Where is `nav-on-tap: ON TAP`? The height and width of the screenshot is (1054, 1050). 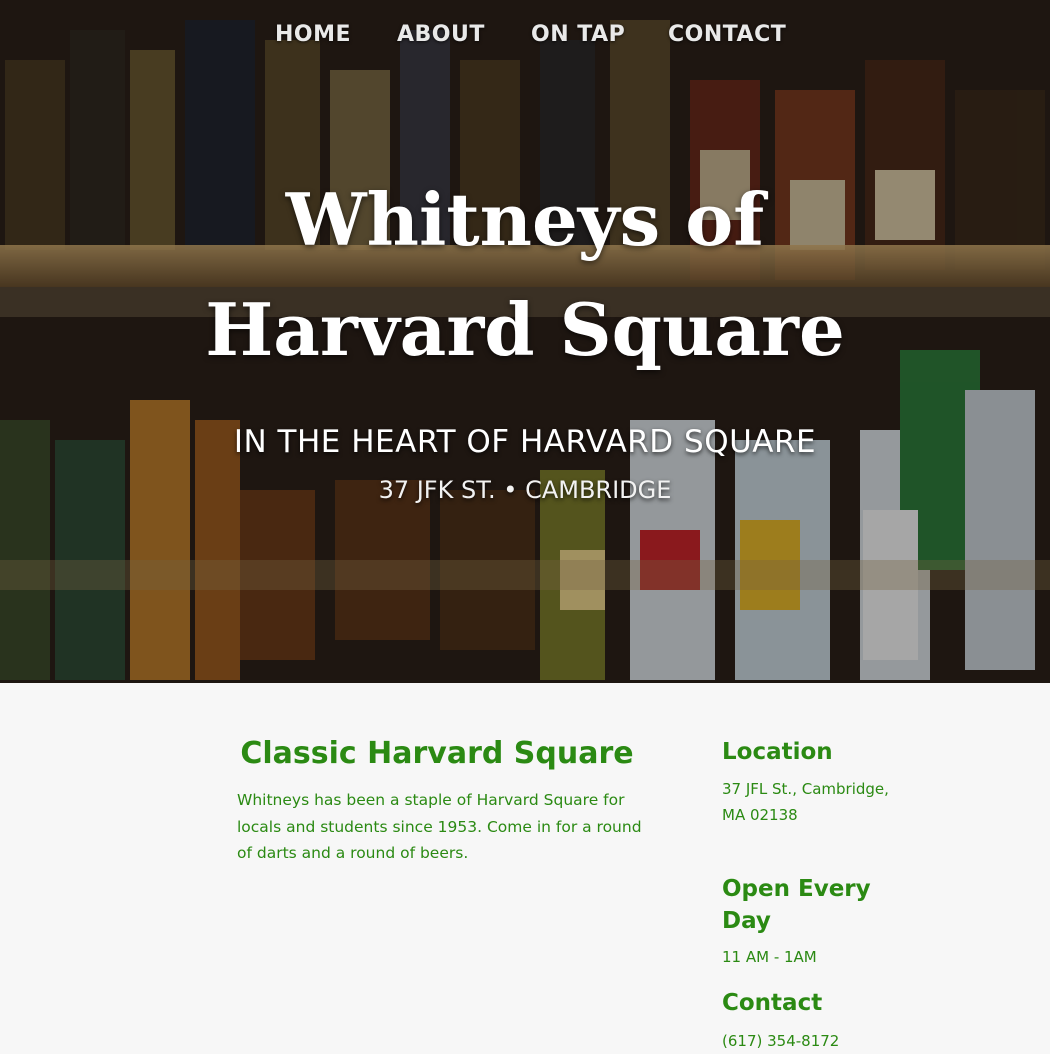
nav-on-tap: ON TAP is located at coordinates (578, 34).